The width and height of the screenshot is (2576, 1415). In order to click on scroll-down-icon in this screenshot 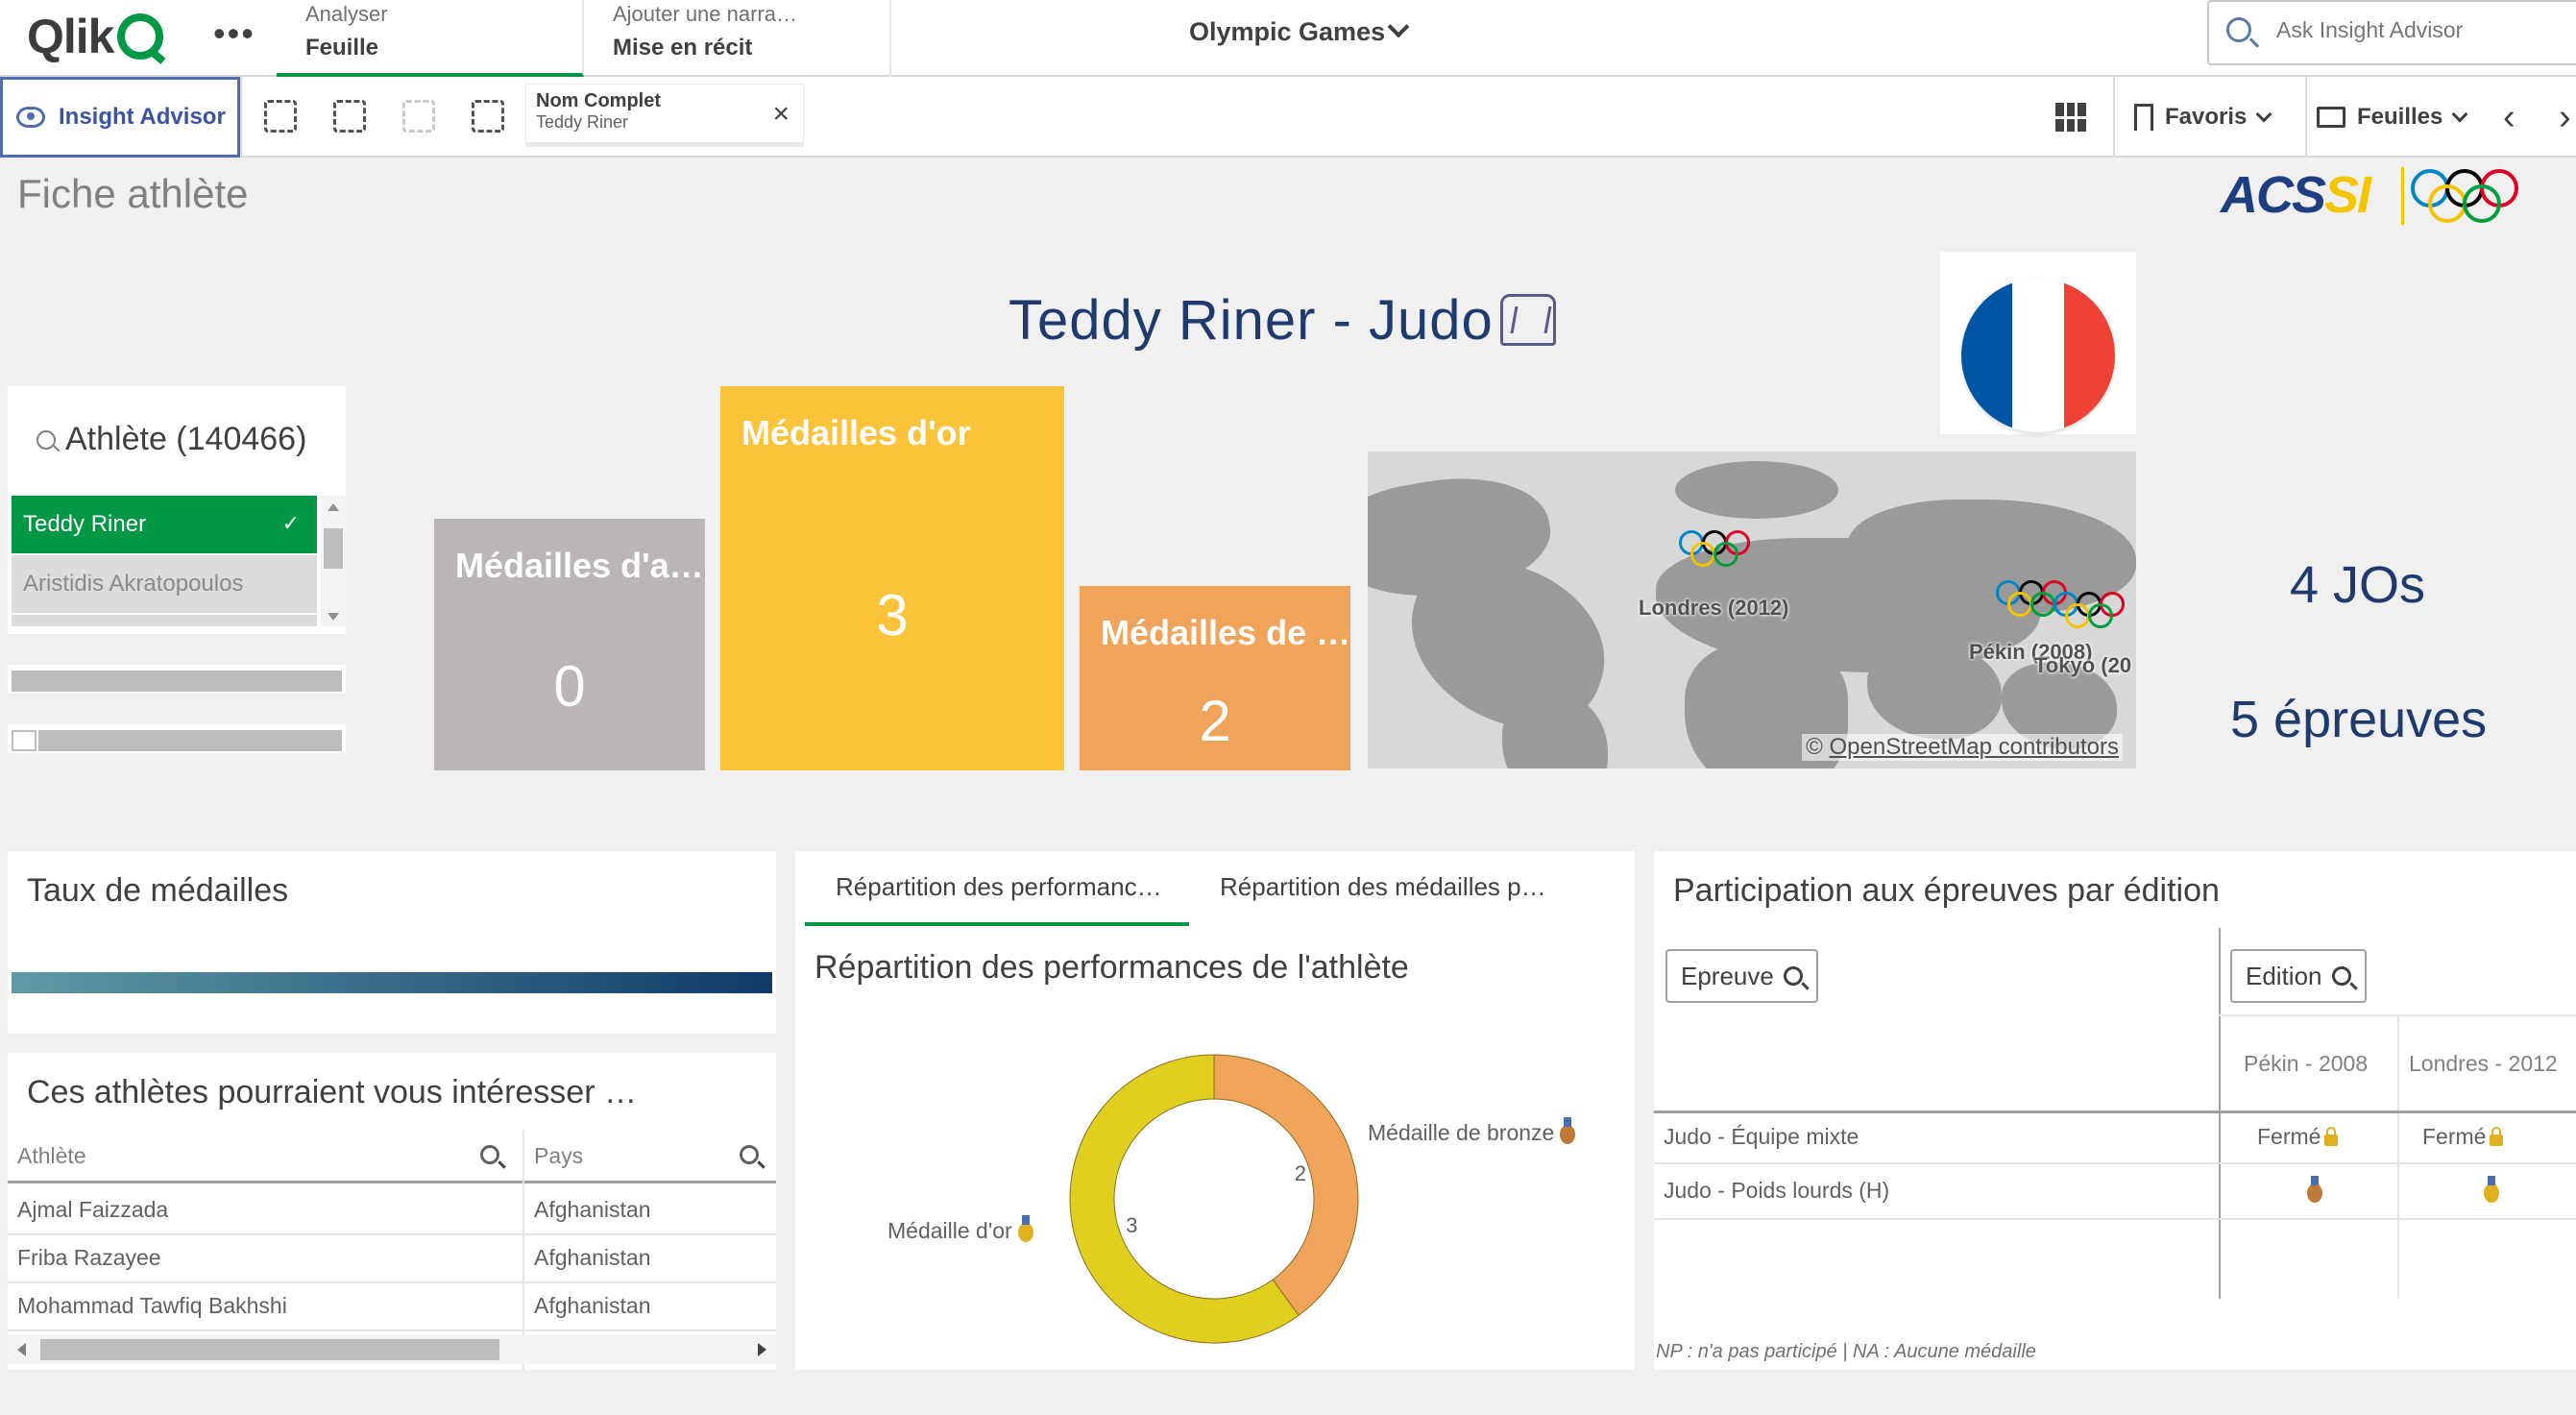, I will do `click(333, 617)`.